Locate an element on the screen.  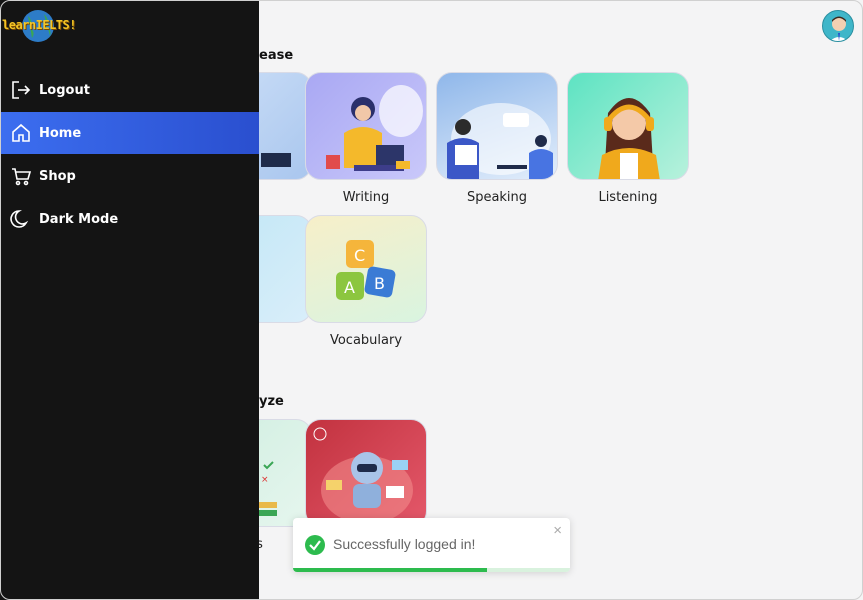
sidebar-item-label: Home is located at coordinates (60, 133).